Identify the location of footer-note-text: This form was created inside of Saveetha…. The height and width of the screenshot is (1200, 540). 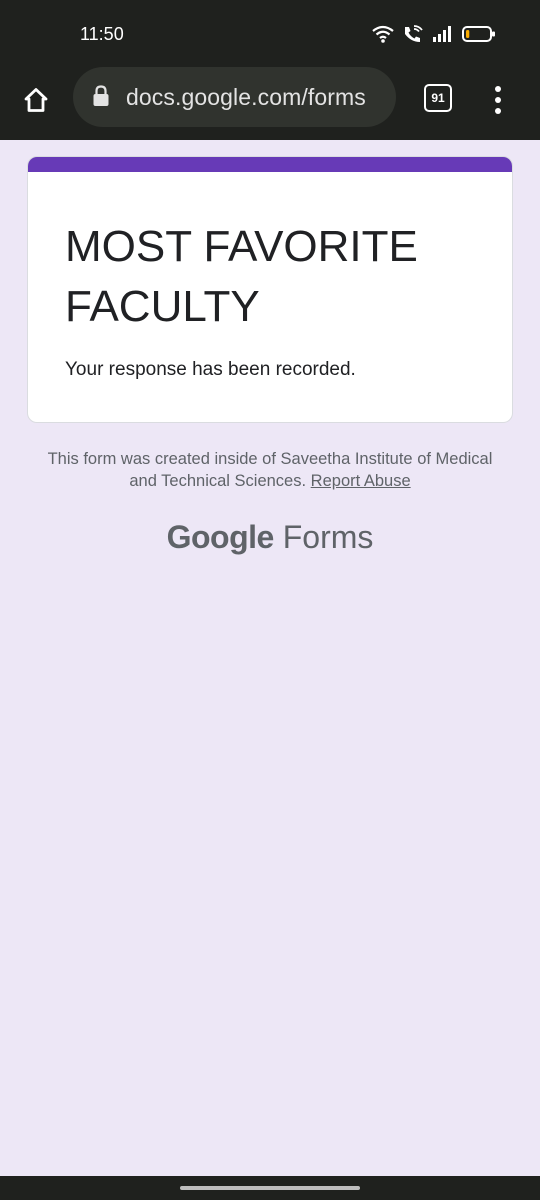
(270, 470).